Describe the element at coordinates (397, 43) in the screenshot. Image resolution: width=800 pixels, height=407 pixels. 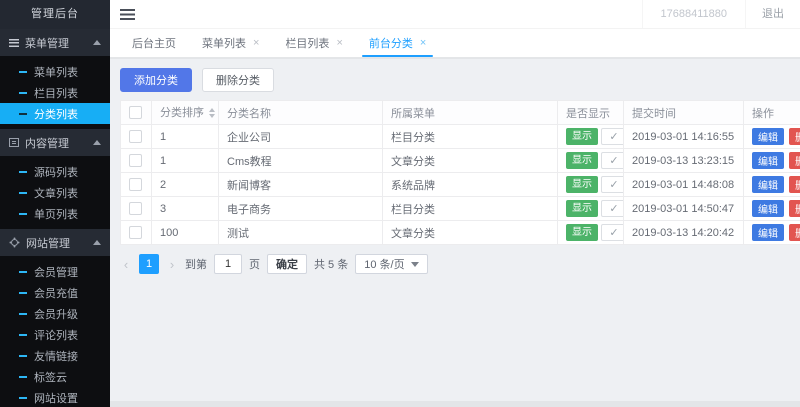
I see `tab: 前台分类 ×` at that location.